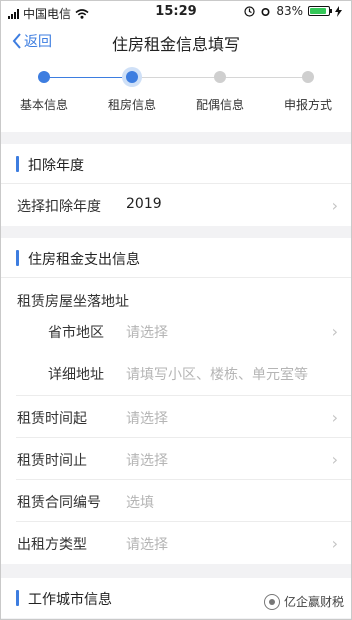 The height and width of the screenshot is (620, 352). What do you see at coordinates (176, 543) in the screenshot?
I see `landlord-type-row: 出租方类型 请选择 ›` at bounding box center [176, 543].